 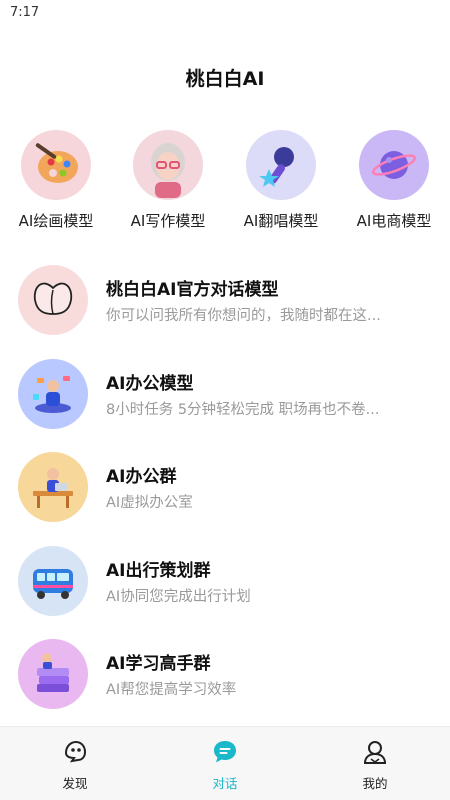 What do you see at coordinates (178, 596) in the screenshot?
I see `chat-description: AI协同您完成出行计划` at bounding box center [178, 596].